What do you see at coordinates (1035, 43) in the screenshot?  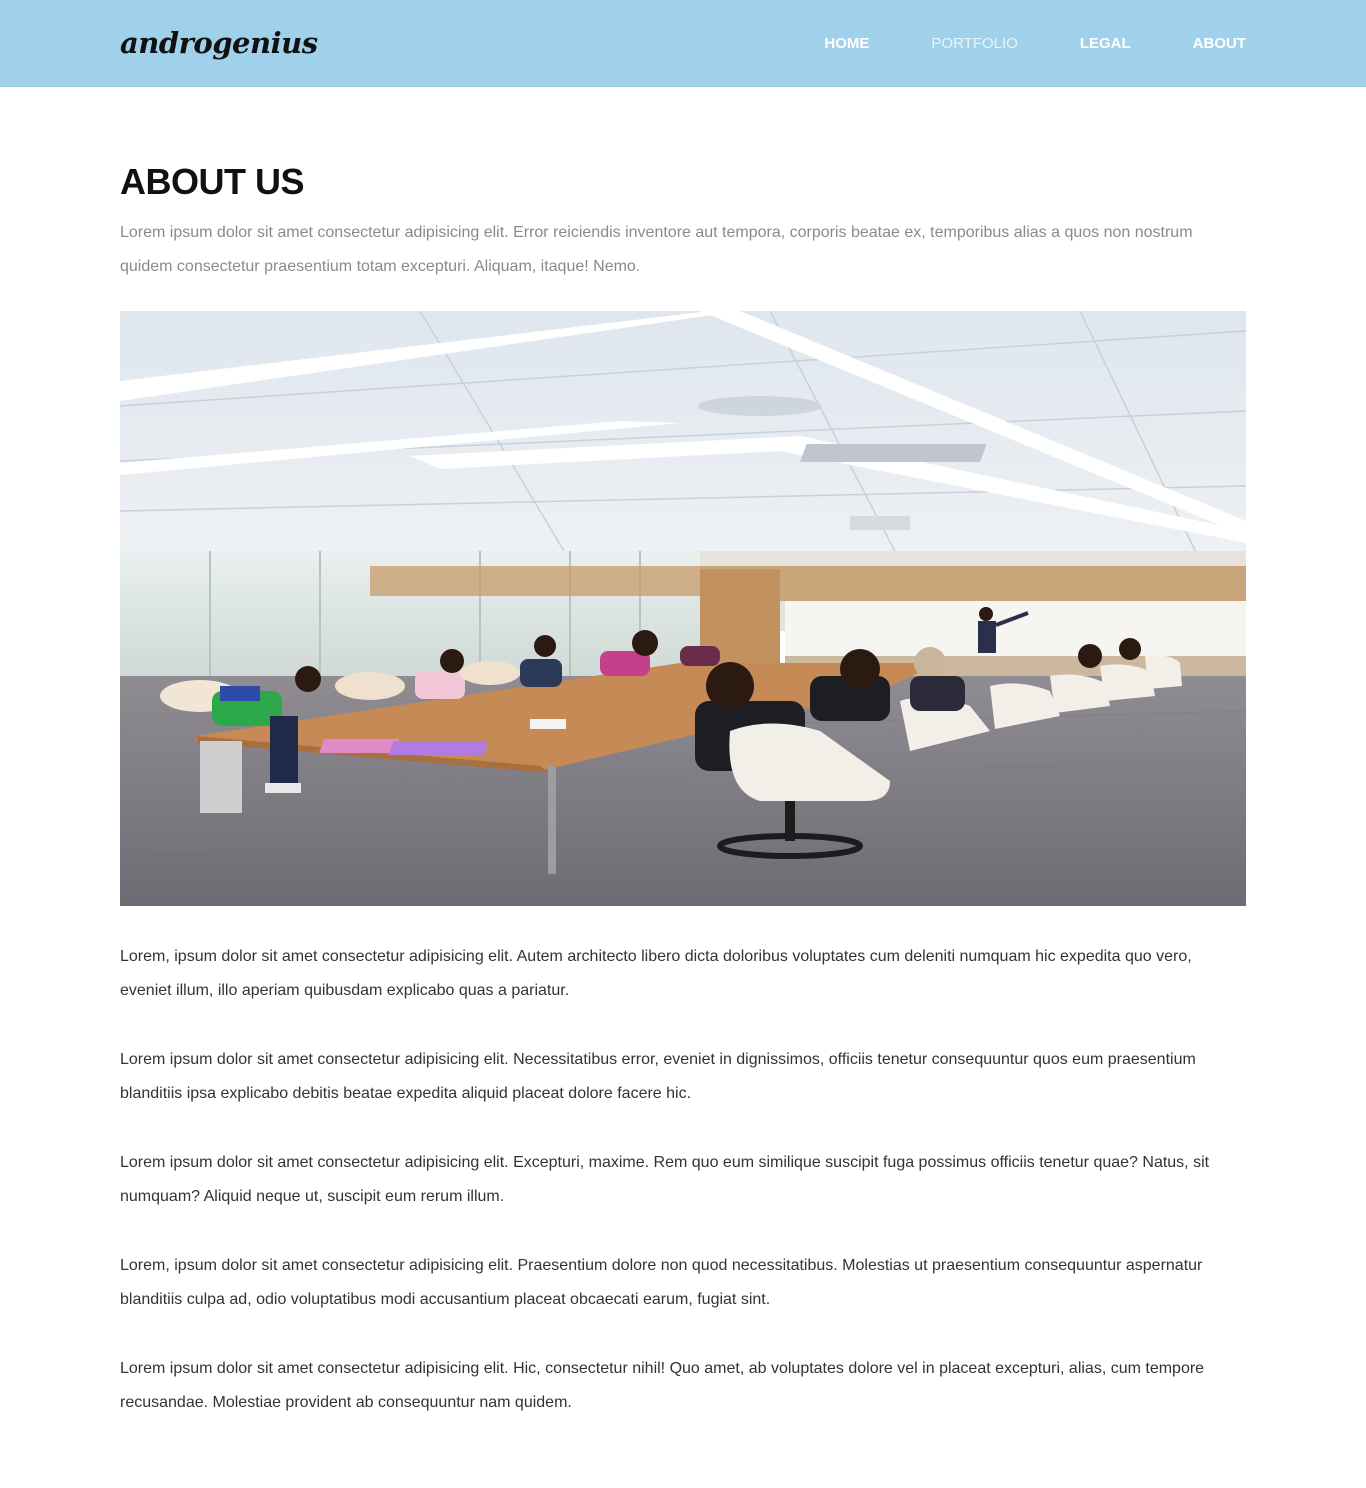 I see `nav-menu: HOME PORTFOLIO LEGAL ABOUT` at bounding box center [1035, 43].